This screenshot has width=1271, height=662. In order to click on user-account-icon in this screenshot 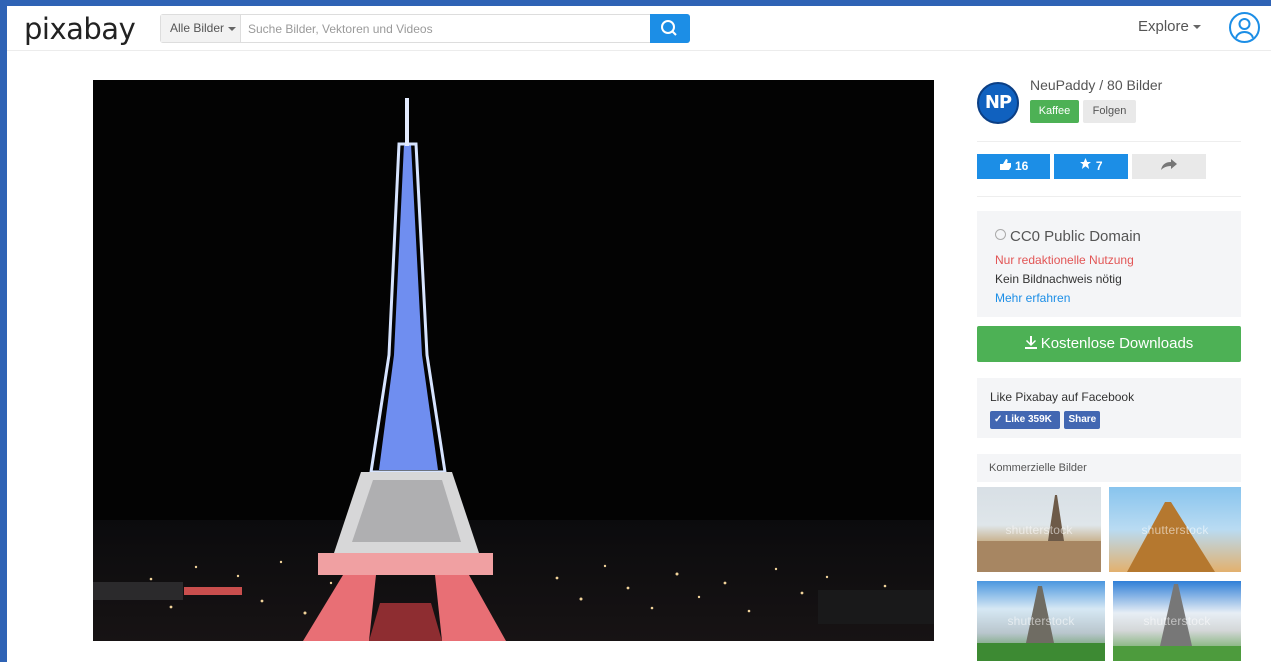, I will do `click(1244, 27)`.